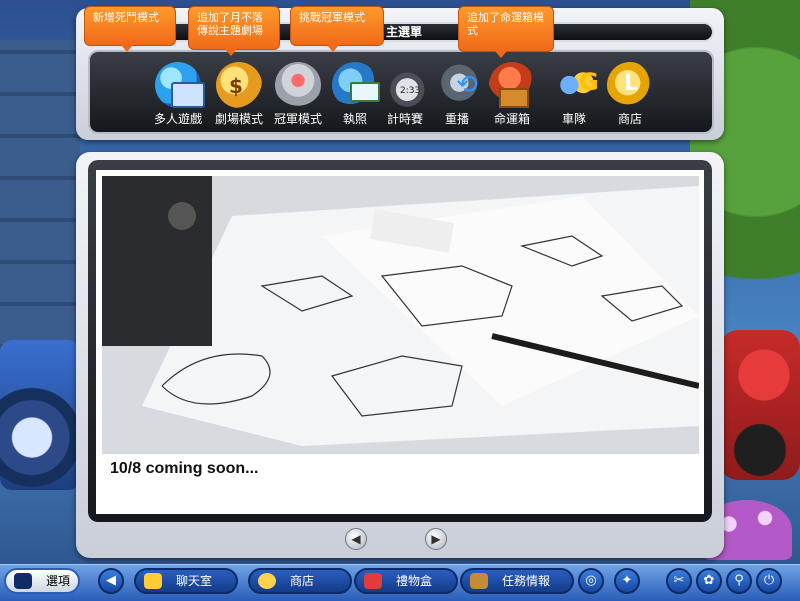  Describe the element at coordinates (506, 32) in the screenshot. I see `callout-fortune-box: 追加了命運箱模式` at that location.